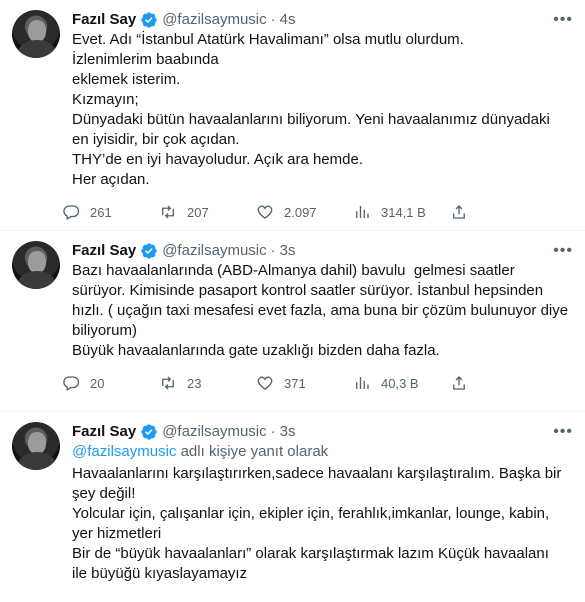  I want to click on reply-button: 261, so click(110, 212).